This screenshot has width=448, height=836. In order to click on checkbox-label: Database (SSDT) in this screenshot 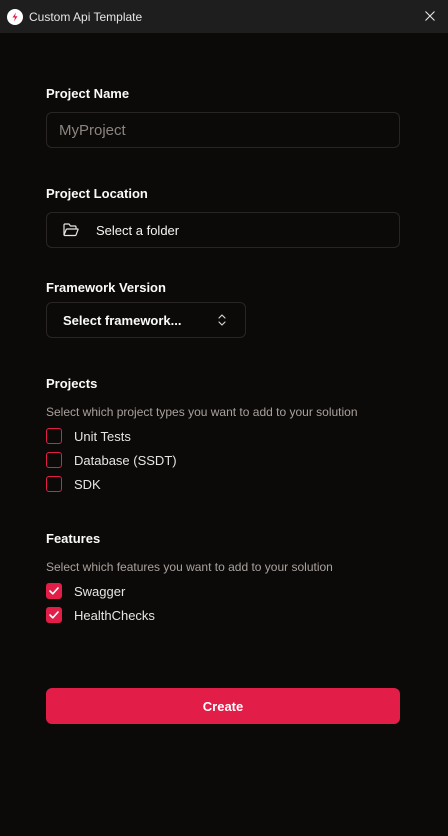, I will do `click(125, 460)`.